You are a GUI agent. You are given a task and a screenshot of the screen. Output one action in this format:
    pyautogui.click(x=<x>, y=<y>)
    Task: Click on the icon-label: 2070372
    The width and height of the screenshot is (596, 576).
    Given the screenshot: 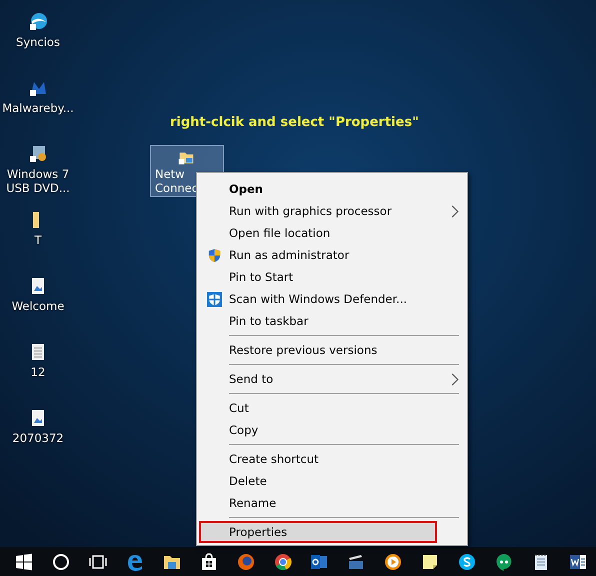 What is the action you would take?
    pyautogui.click(x=38, y=438)
    